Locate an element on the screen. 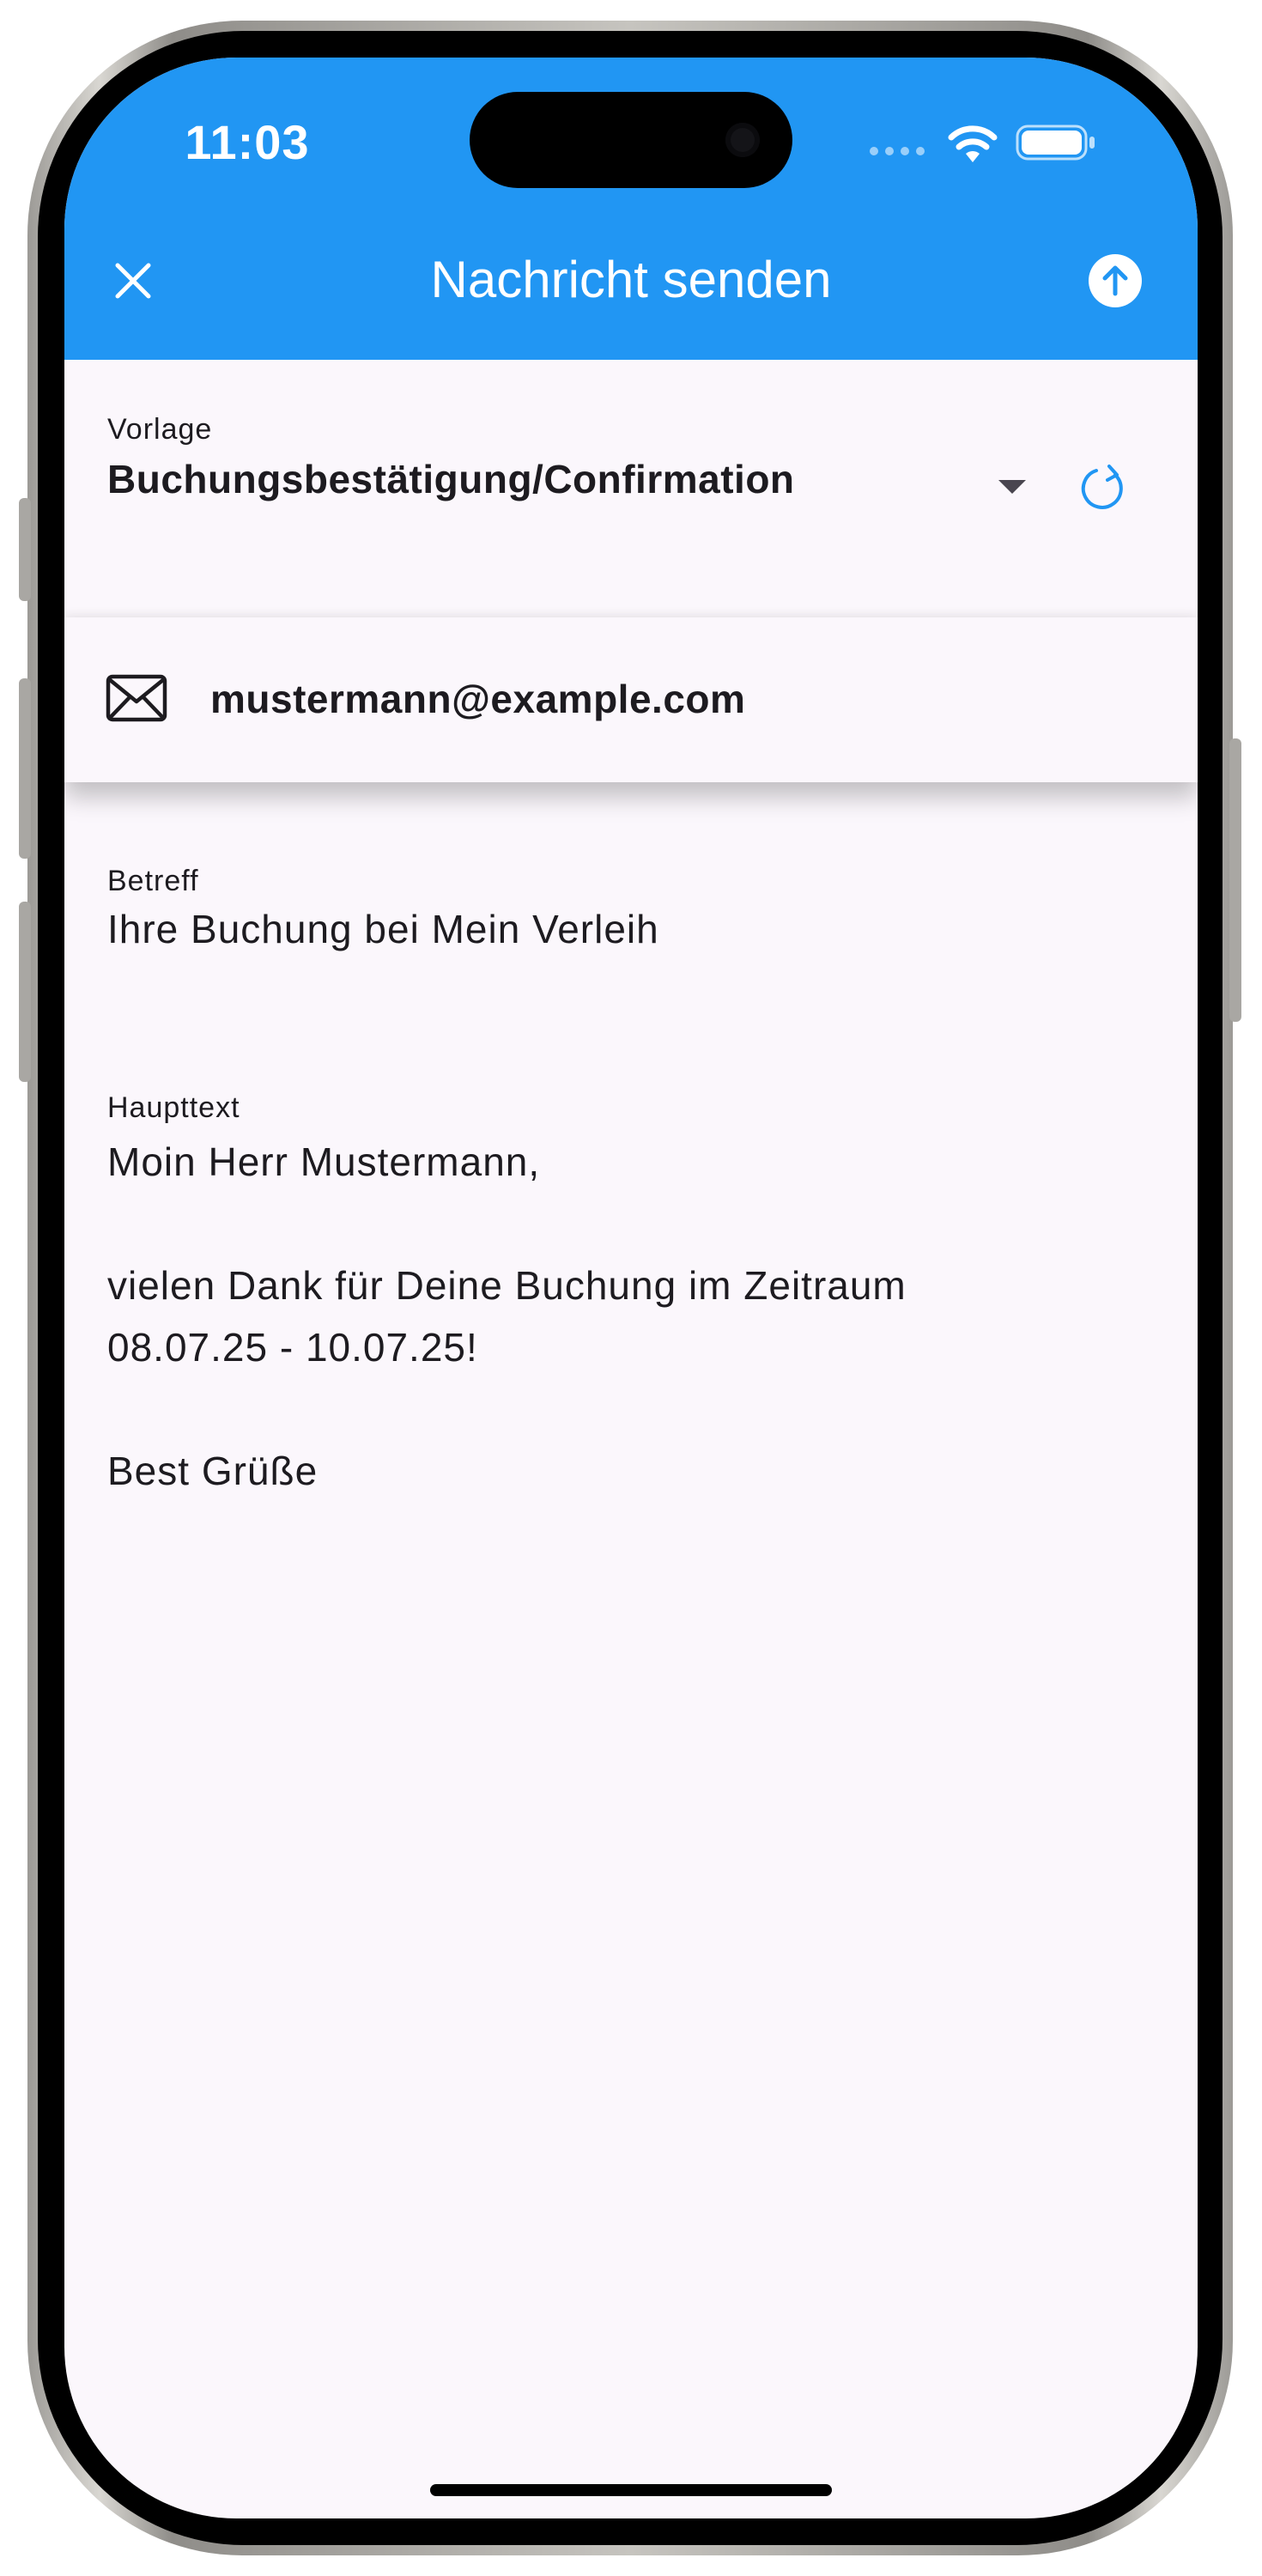  refresh-icon is located at coordinates (1102, 487).